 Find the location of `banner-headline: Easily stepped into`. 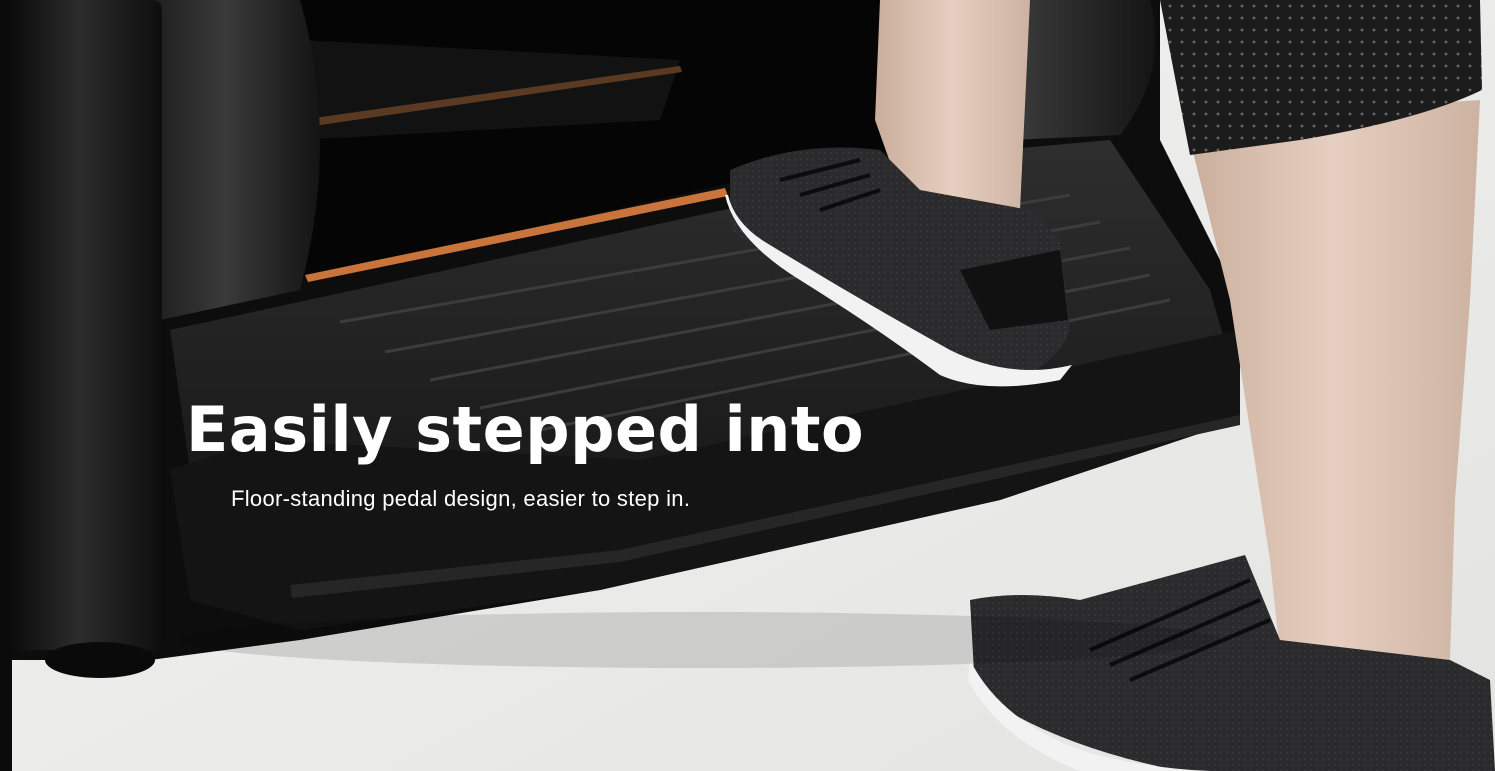

banner-headline: Easily stepped into is located at coordinates (525, 429).